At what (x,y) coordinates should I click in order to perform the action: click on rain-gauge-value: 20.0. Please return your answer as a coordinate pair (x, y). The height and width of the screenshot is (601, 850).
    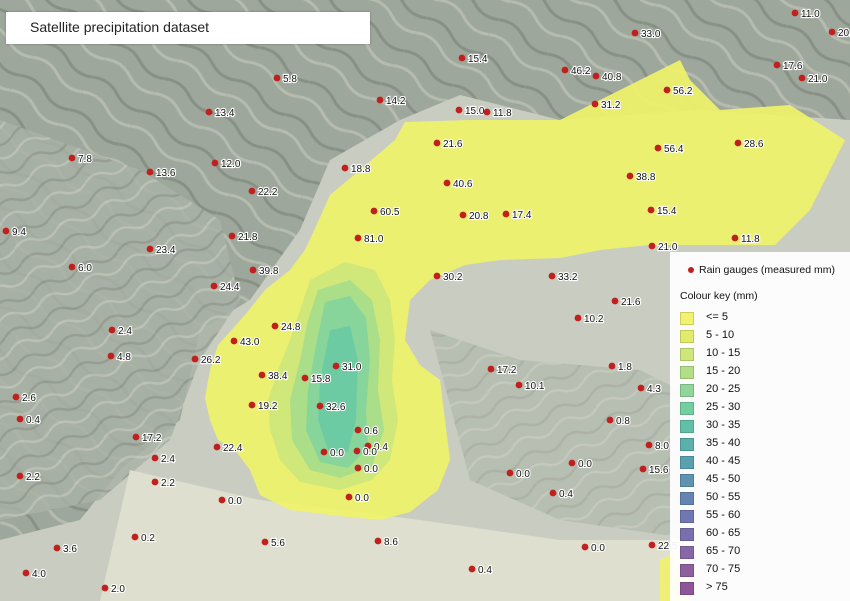
    Looking at the image, I should click on (844, 33).